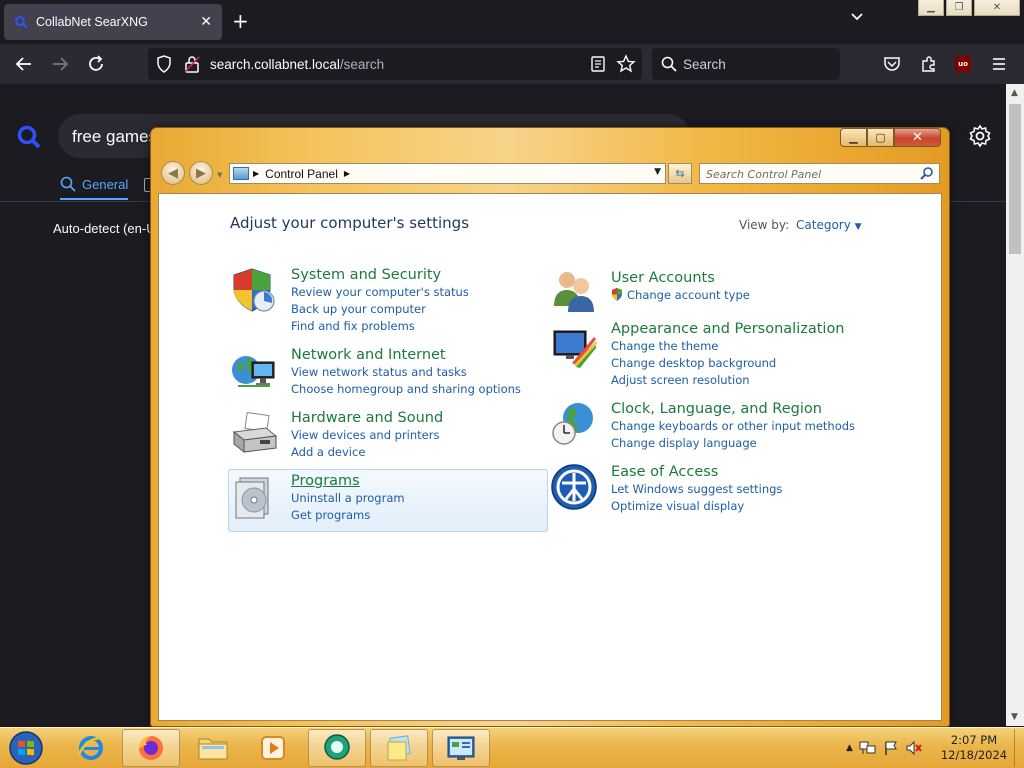 This screenshot has width=1024, height=768. I want to click on taskbar-clock: 2:07 PM 12/18/2024, so click(974, 748).